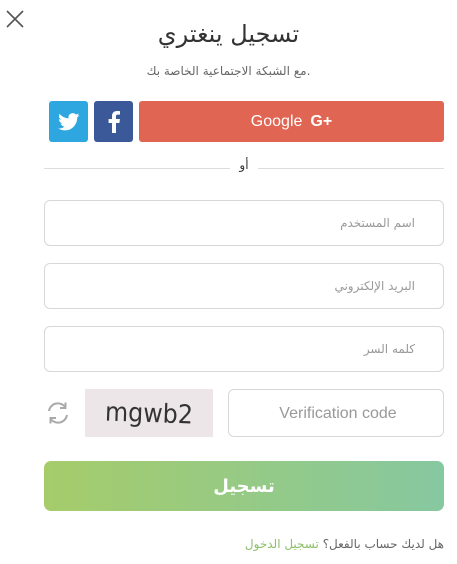 The width and height of the screenshot is (457, 564). I want to click on login-prompt: هل لديك حساب بالفعل؟ تسجيل الدخول, so click(344, 544).